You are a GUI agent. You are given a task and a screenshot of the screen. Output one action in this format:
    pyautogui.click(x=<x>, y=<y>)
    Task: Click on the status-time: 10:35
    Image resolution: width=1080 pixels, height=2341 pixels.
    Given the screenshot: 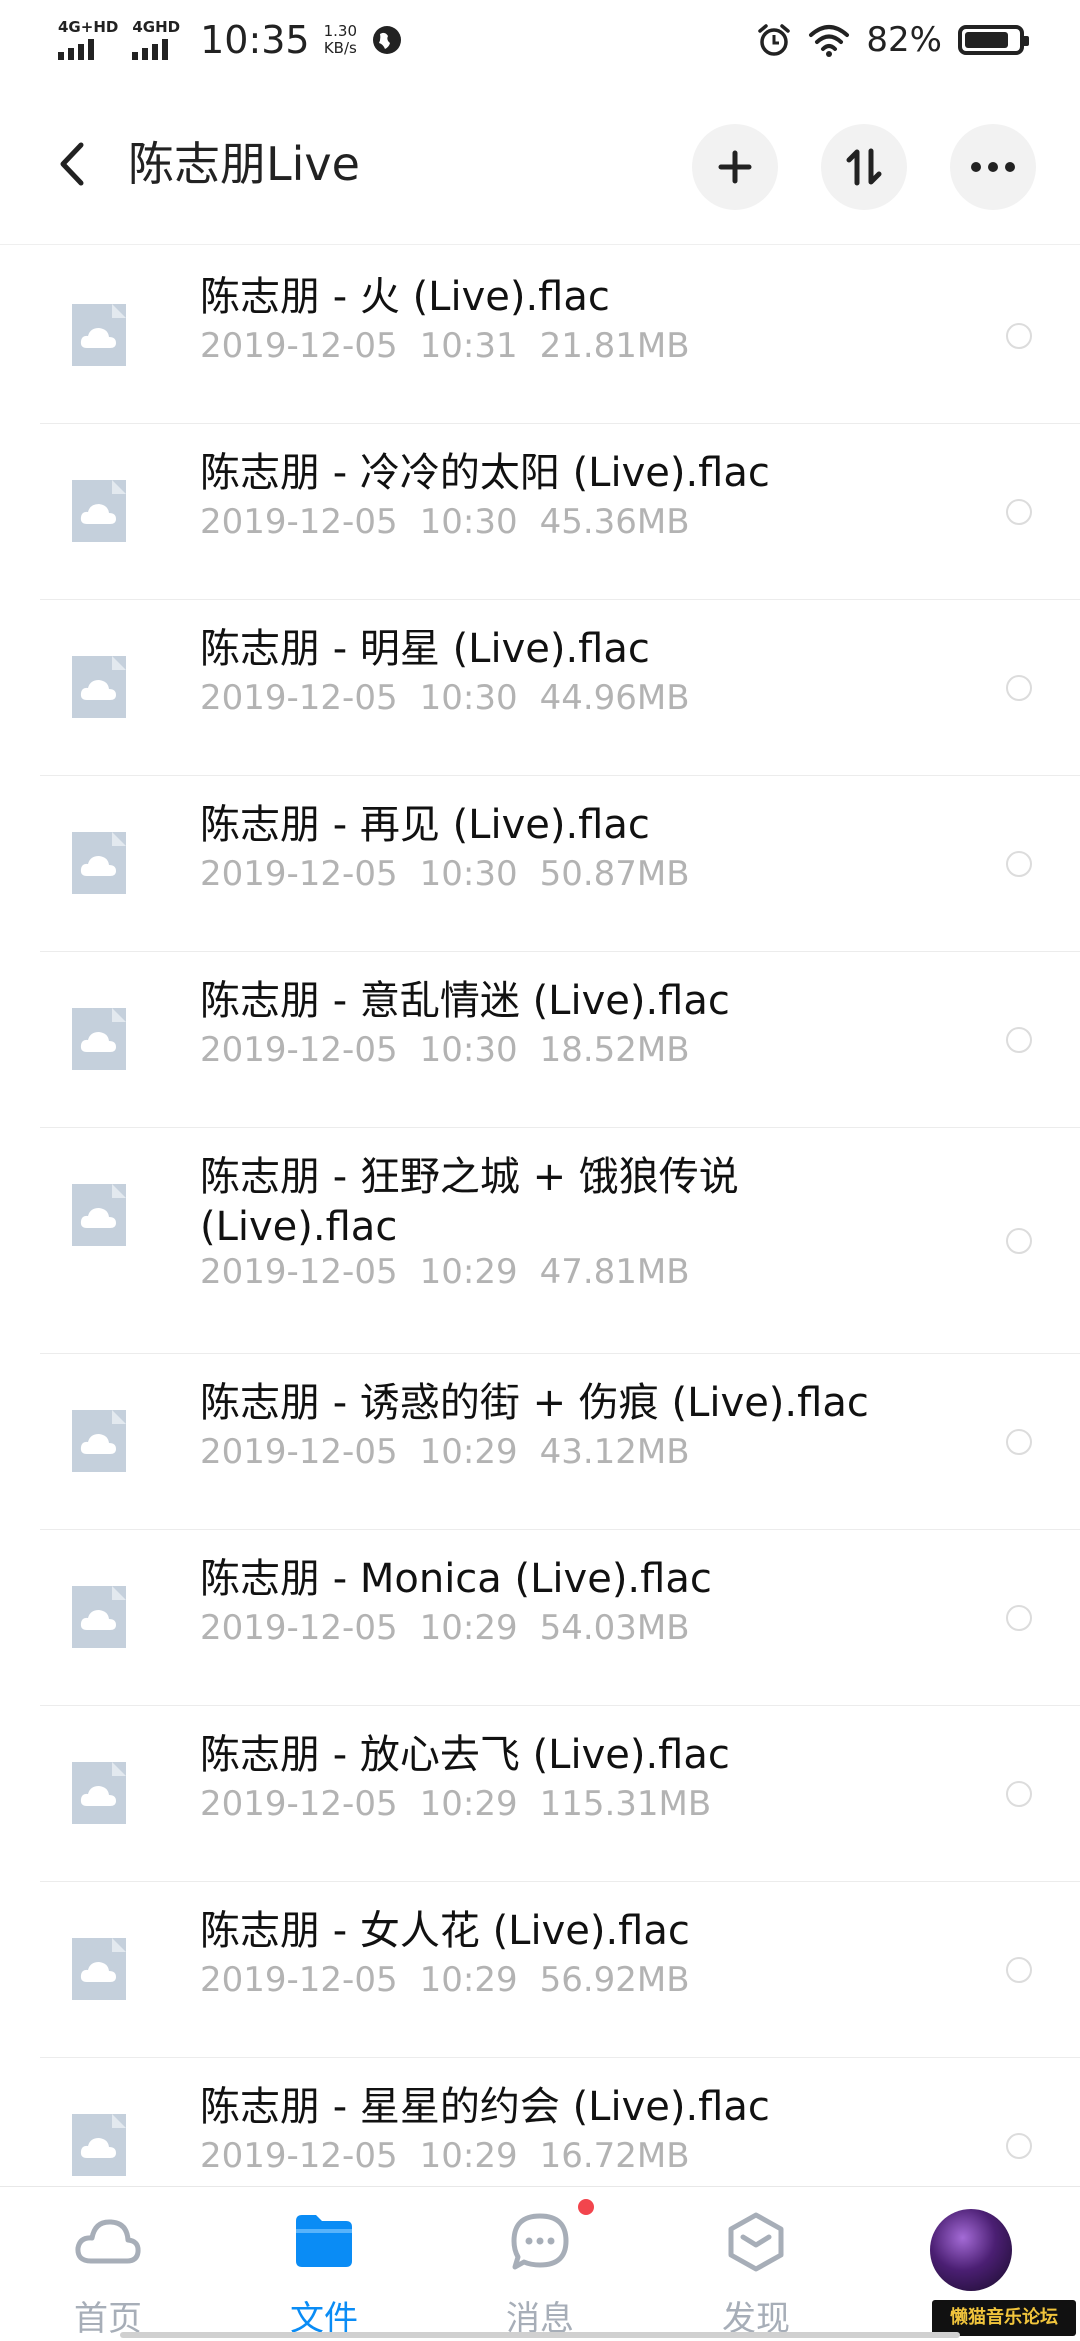 What is the action you would take?
    pyautogui.click(x=255, y=40)
    